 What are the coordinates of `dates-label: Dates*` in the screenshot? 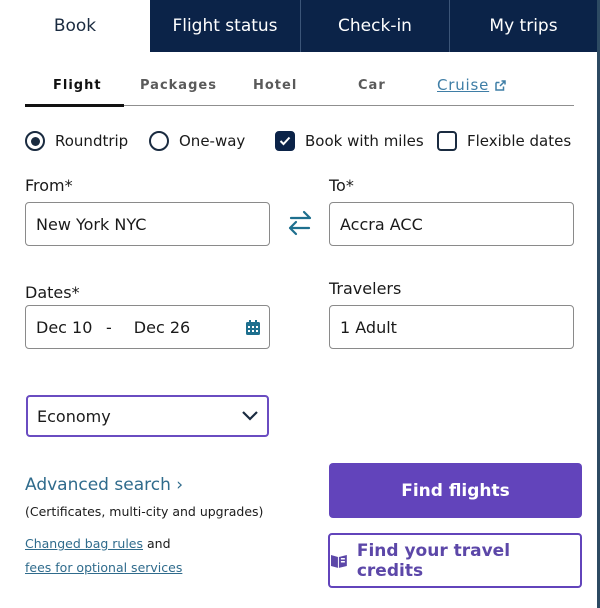 It's located at (52, 292).